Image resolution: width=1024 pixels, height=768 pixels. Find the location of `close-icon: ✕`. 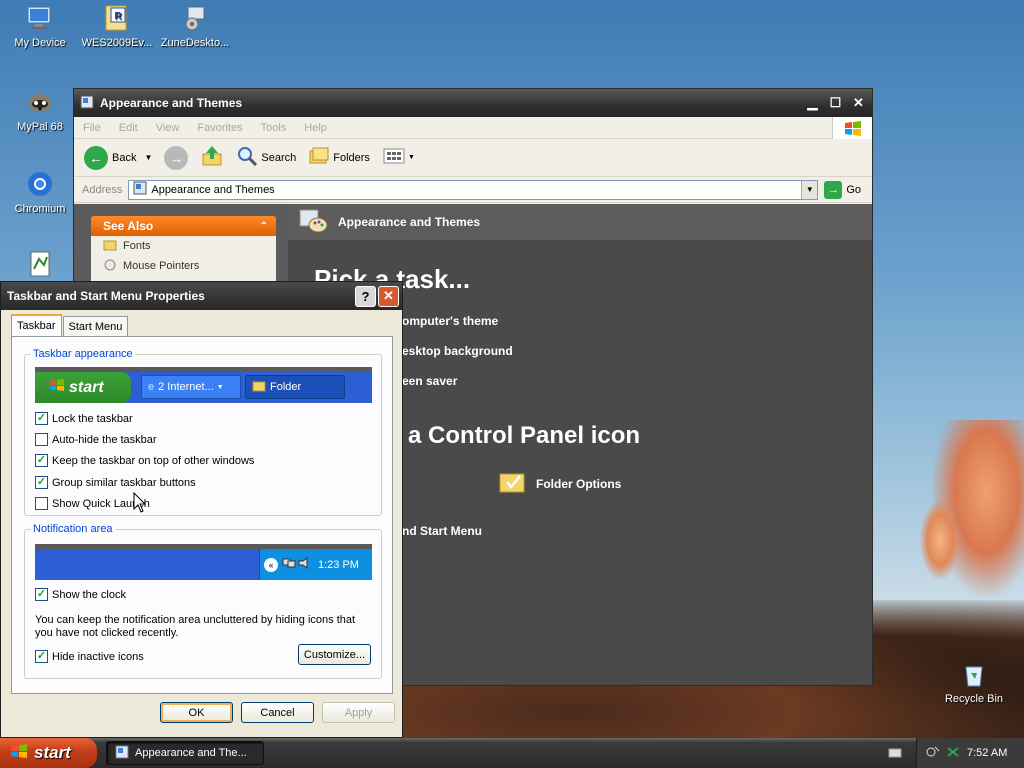

close-icon: ✕ is located at coordinates (858, 103).